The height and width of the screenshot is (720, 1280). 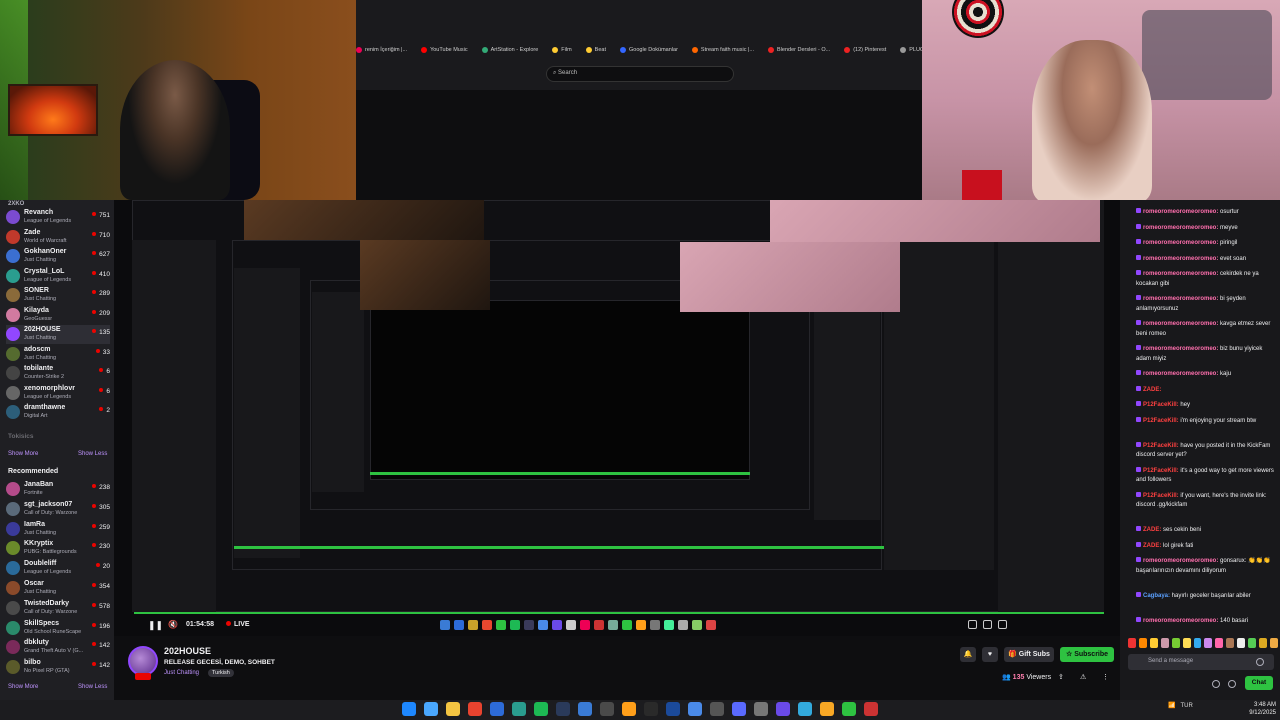 I want to click on sidebar-channel-item: KKryptix PUBG: Battlegrounds 230, so click(x=58, y=548).